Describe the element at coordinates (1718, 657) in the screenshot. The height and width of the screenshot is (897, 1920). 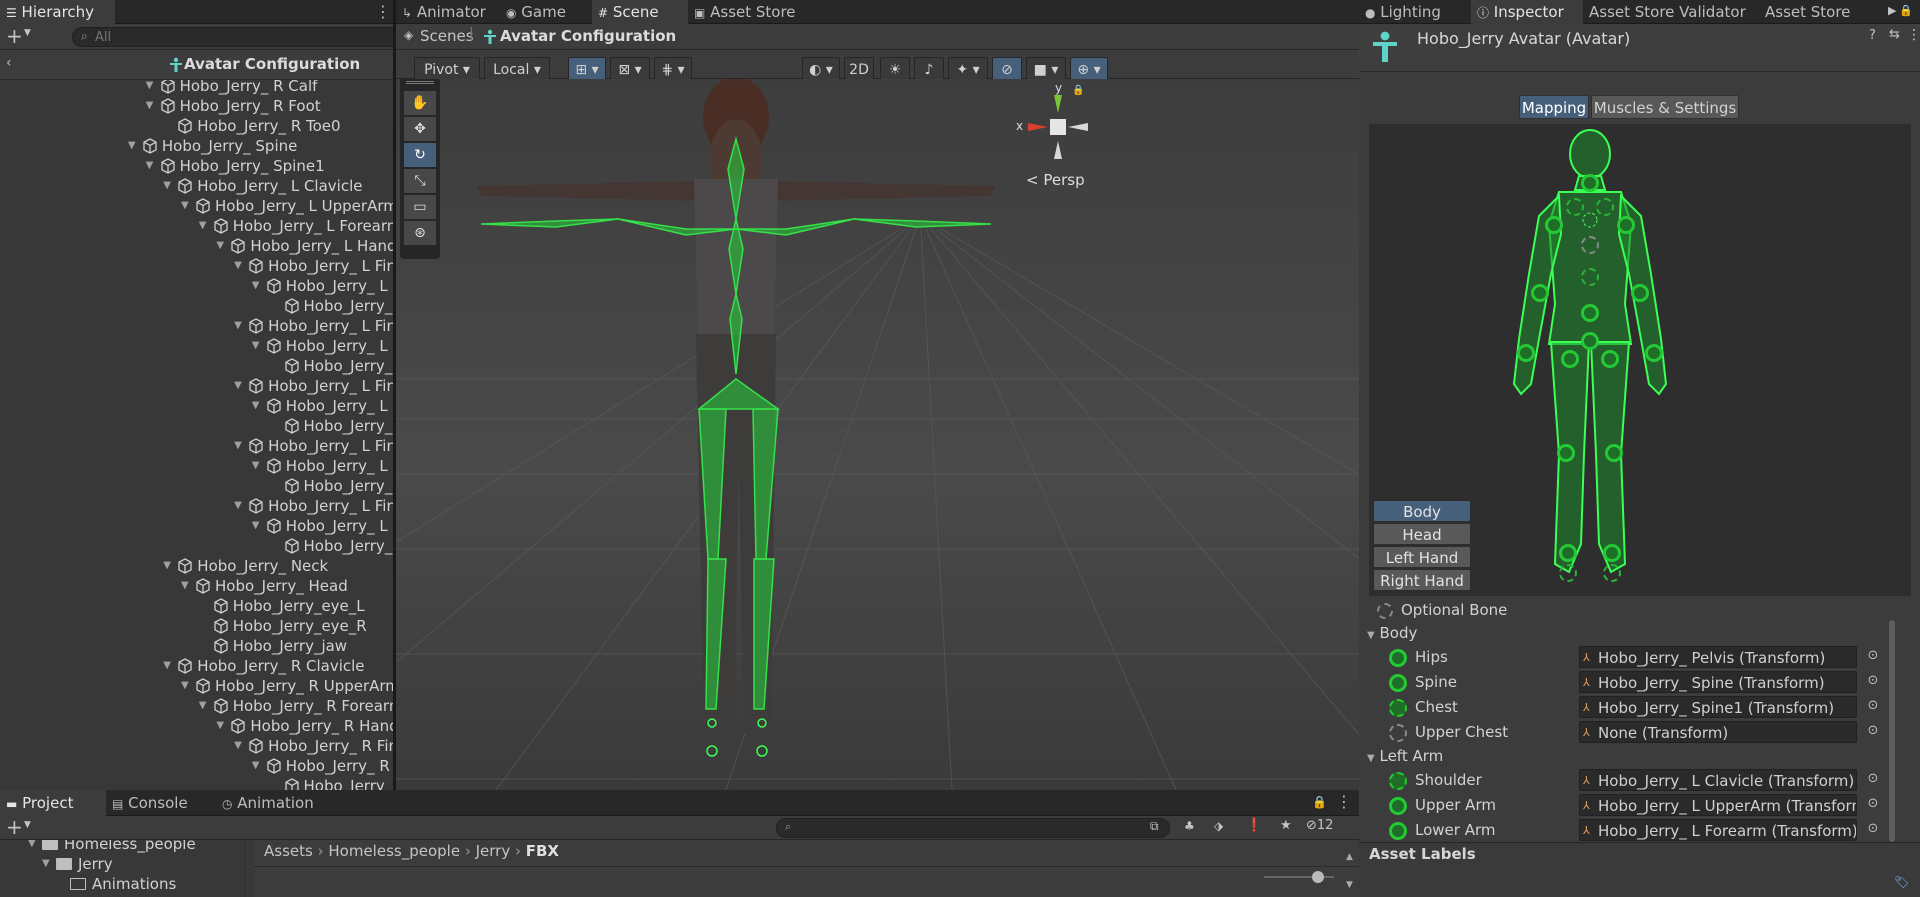
I see `bone-transform-field: ⅄ Hobo_Jerry_ Pelvis (Transform)` at that location.